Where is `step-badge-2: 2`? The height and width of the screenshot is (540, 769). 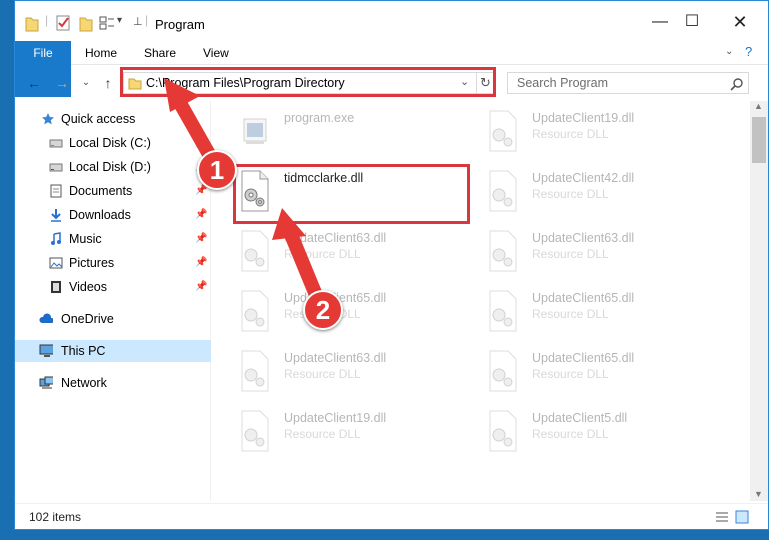 step-badge-2: 2 is located at coordinates (323, 310).